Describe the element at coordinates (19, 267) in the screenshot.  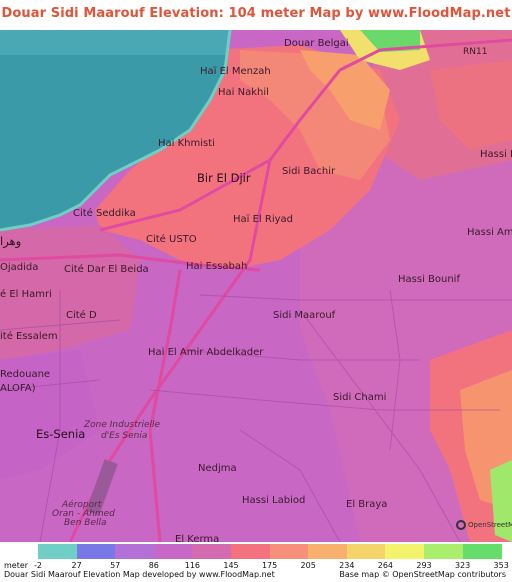
I see `place-label: Ojadida` at that location.